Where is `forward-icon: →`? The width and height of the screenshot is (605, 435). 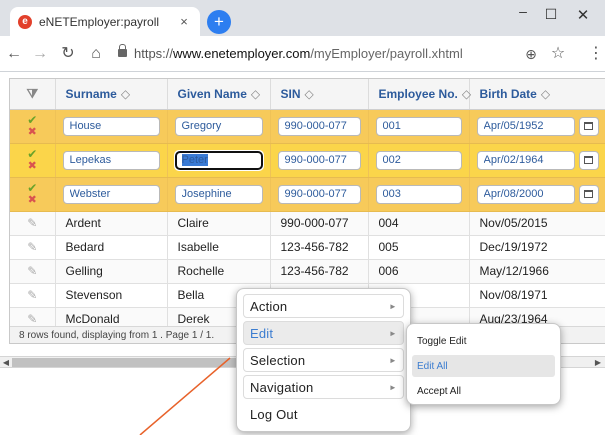
forward-icon: → is located at coordinates (40, 54).